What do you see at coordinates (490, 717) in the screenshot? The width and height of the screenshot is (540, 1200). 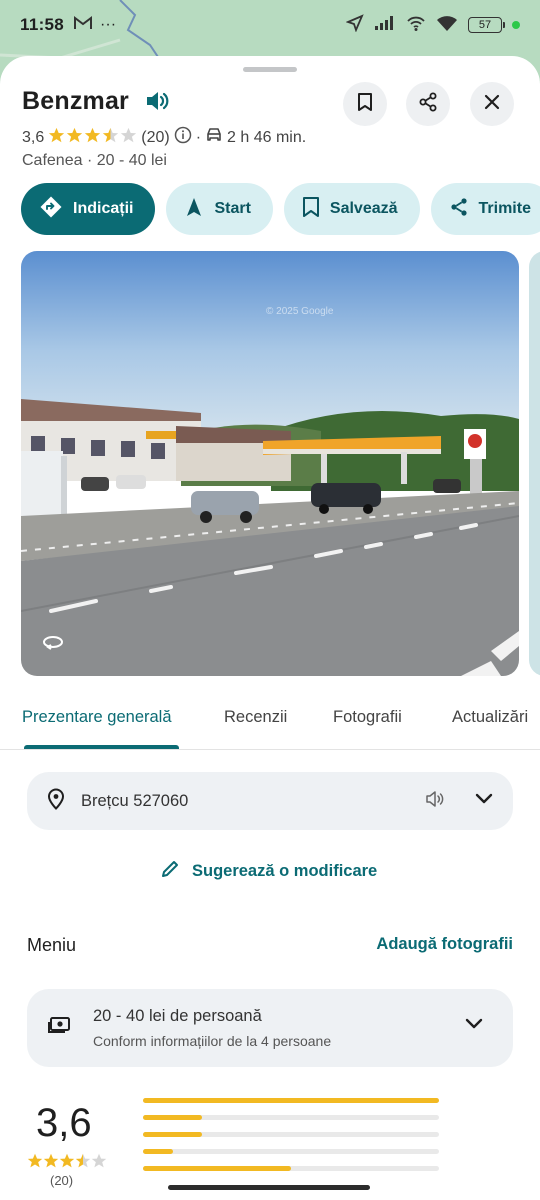 I see `tab-updates: Actualizări` at bounding box center [490, 717].